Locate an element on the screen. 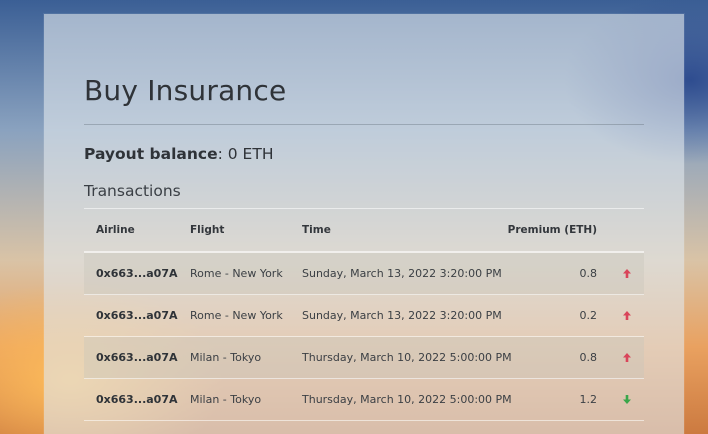 The image size is (708, 434). table-header: Airline Flight Time Premium (ETH) is located at coordinates (364, 230).